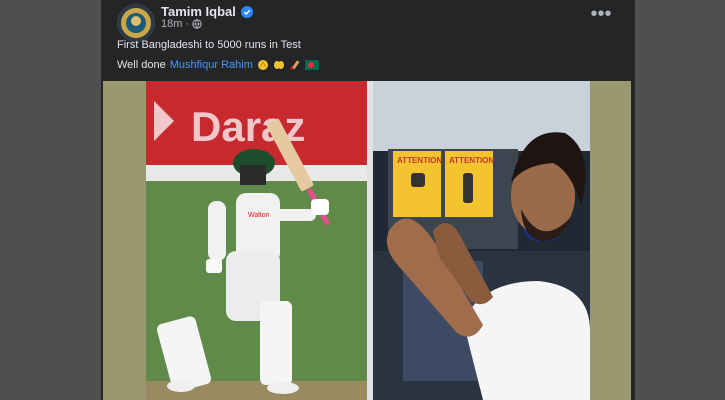 The width and height of the screenshot is (725, 400). What do you see at coordinates (136, 23) in the screenshot?
I see `author-avatar` at bounding box center [136, 23].